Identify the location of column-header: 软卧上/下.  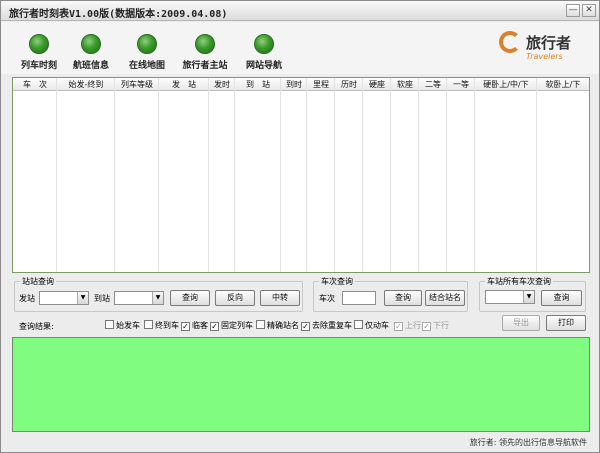
(563, 84).